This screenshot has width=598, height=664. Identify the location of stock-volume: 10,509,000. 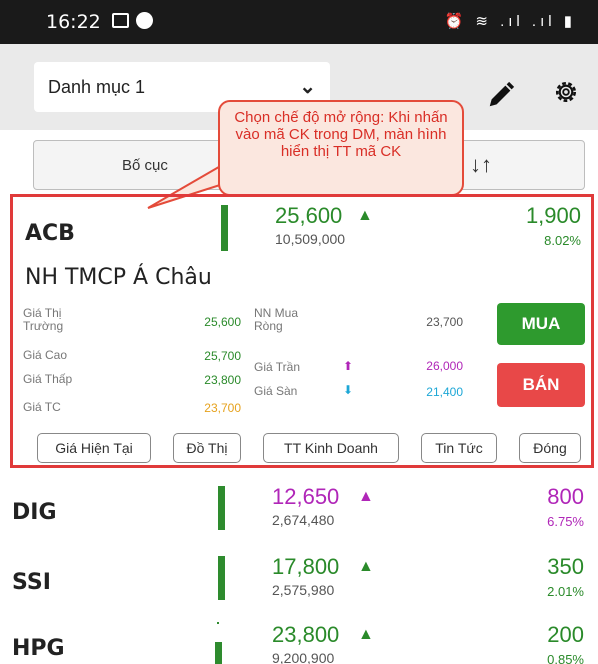
(310, 239).